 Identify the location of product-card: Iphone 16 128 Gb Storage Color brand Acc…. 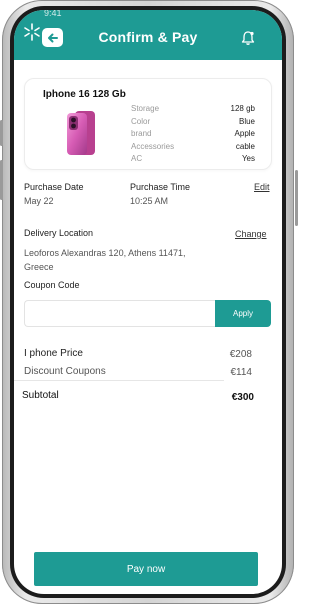
(148, 124).